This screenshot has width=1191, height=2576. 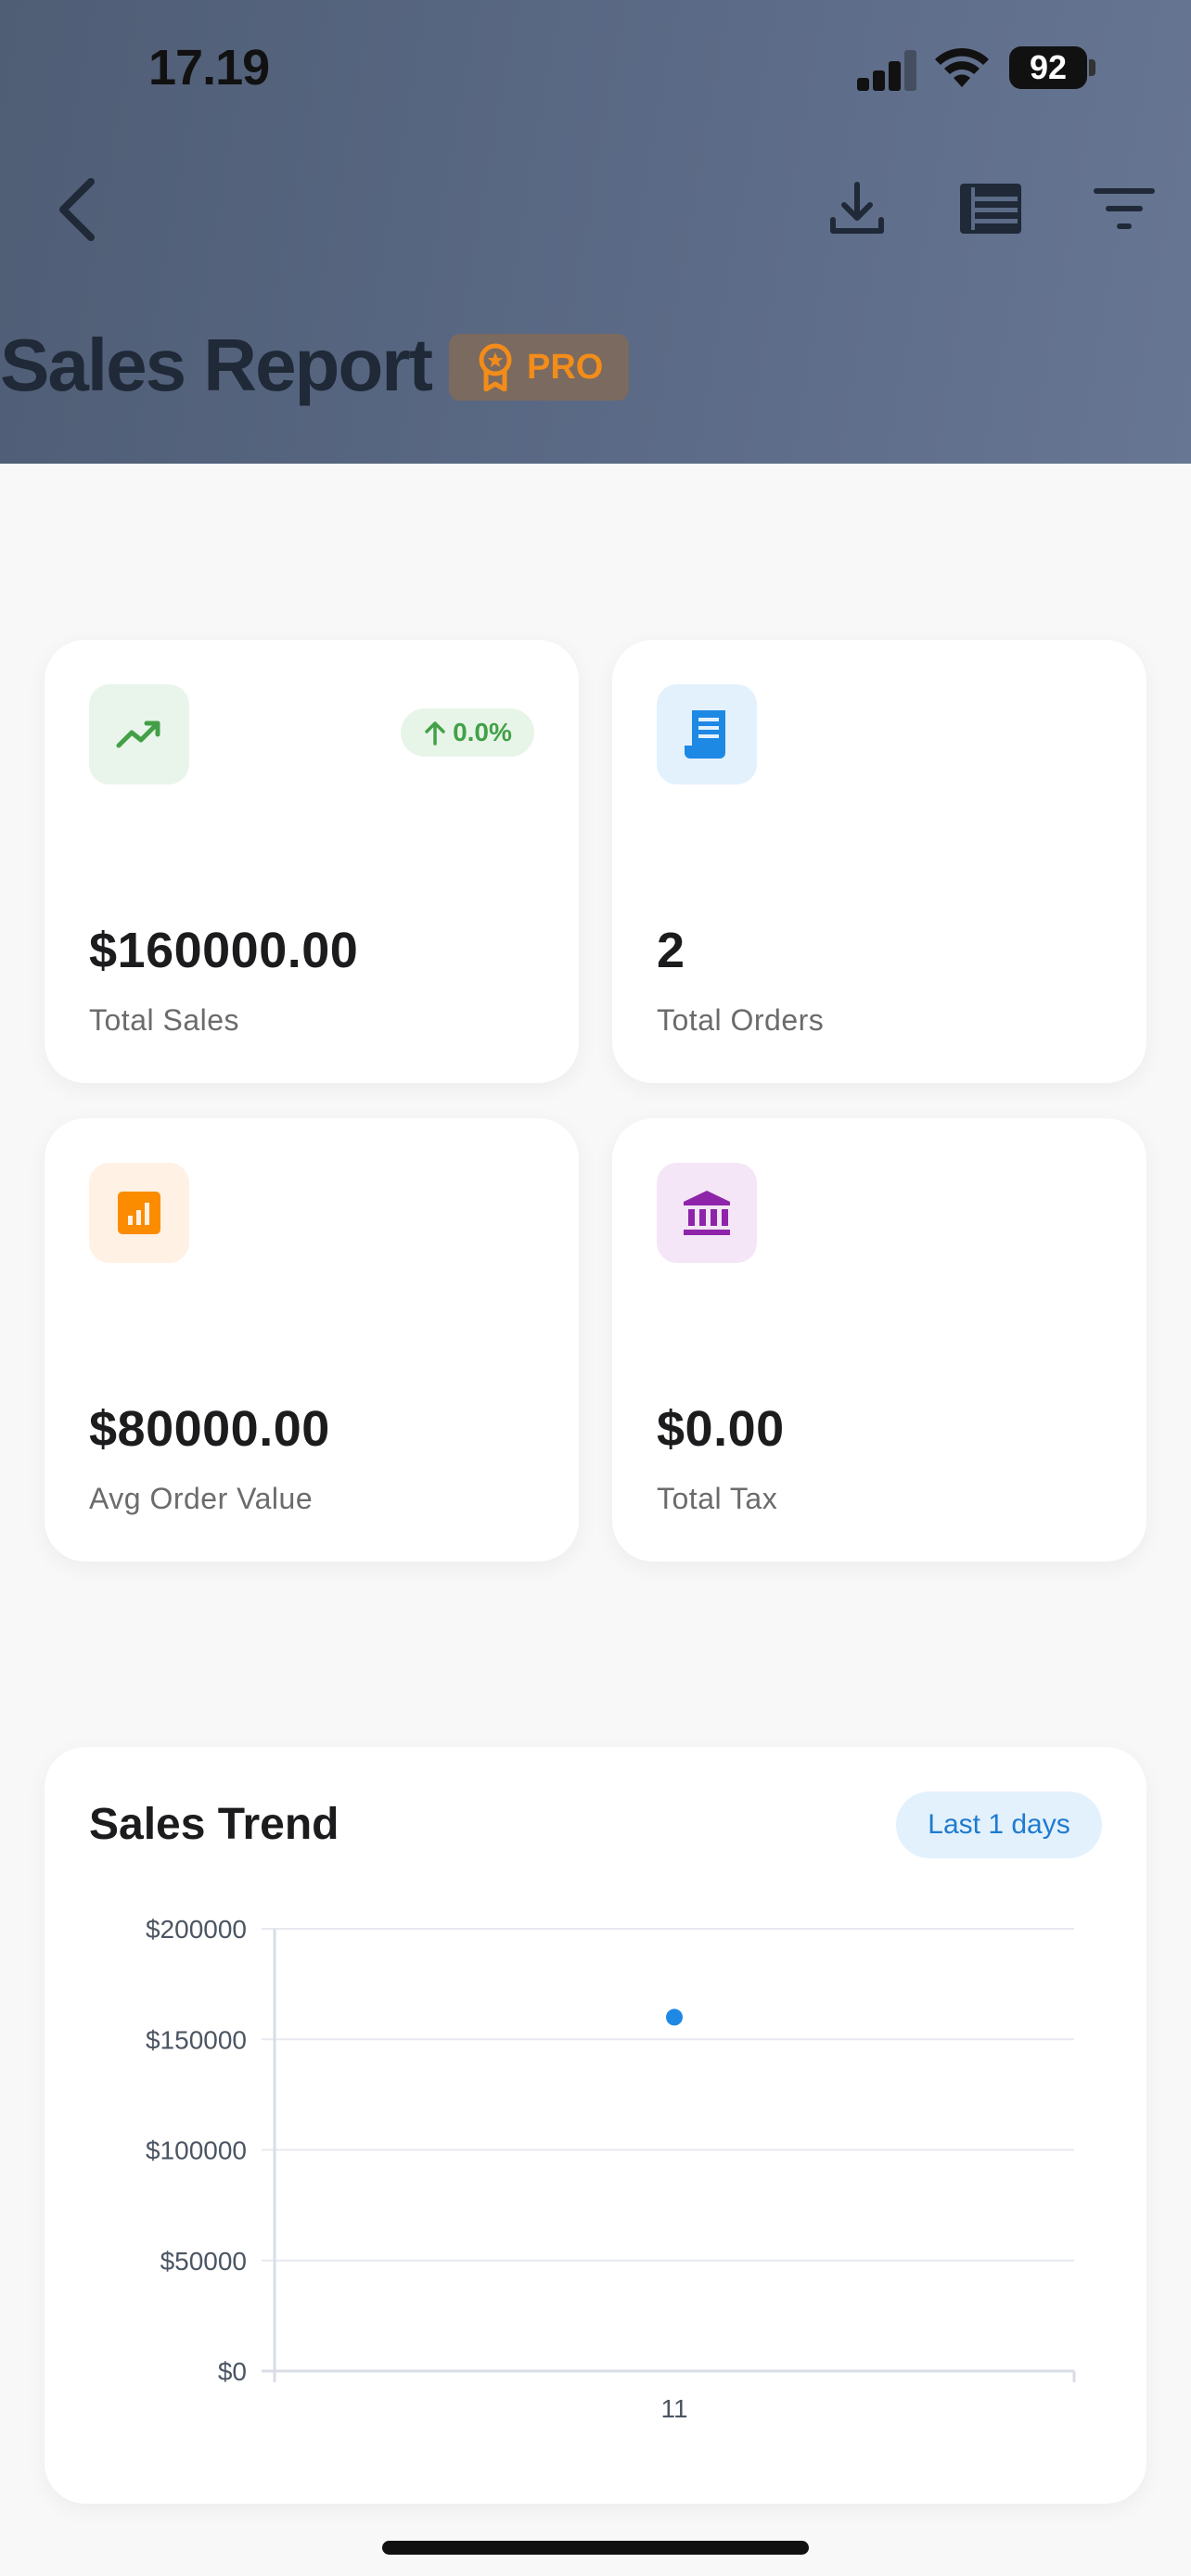 What do you see at coordinates (741, 1020) in the screenshot?
I see `stat-label: Total Orders` at bounding box center [741, 1020].